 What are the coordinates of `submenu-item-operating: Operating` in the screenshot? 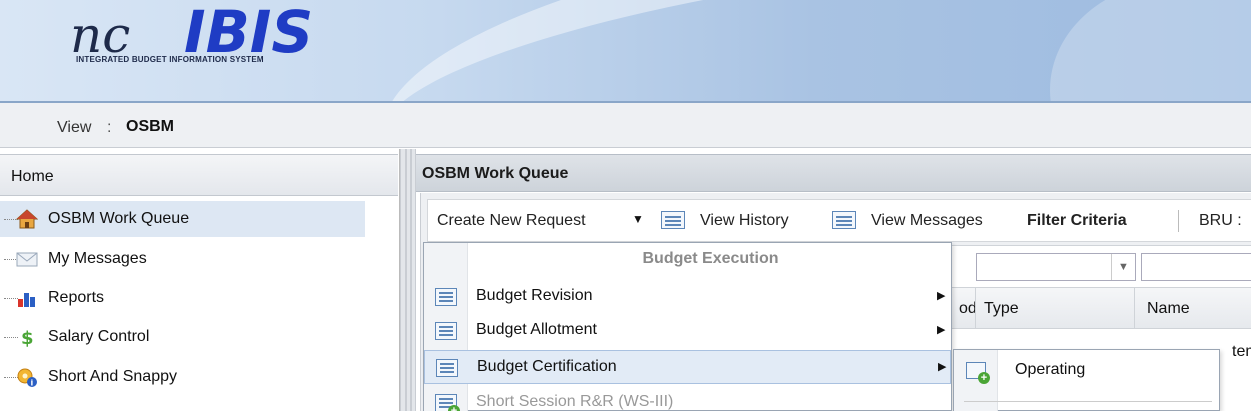 It's located at (1086, 370).